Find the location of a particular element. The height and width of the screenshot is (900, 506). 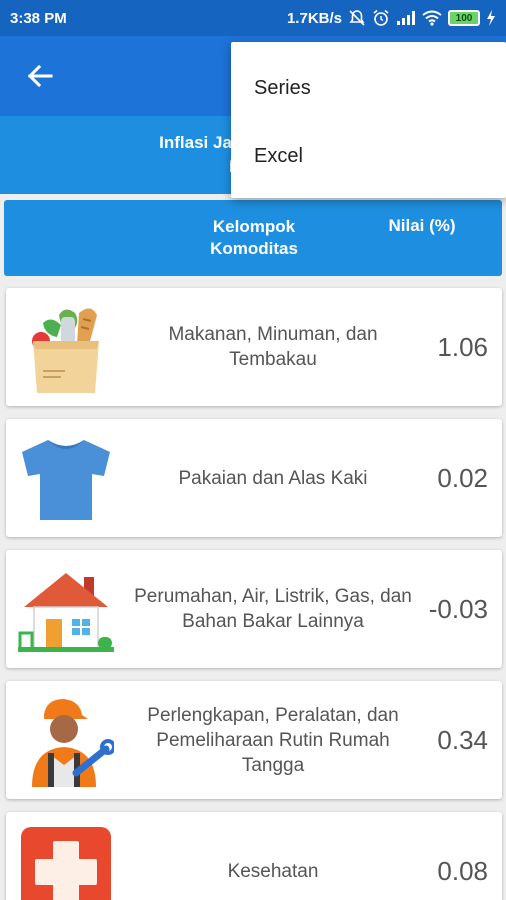

commodity-value: -0.03 is located at coordinates (458, 608).